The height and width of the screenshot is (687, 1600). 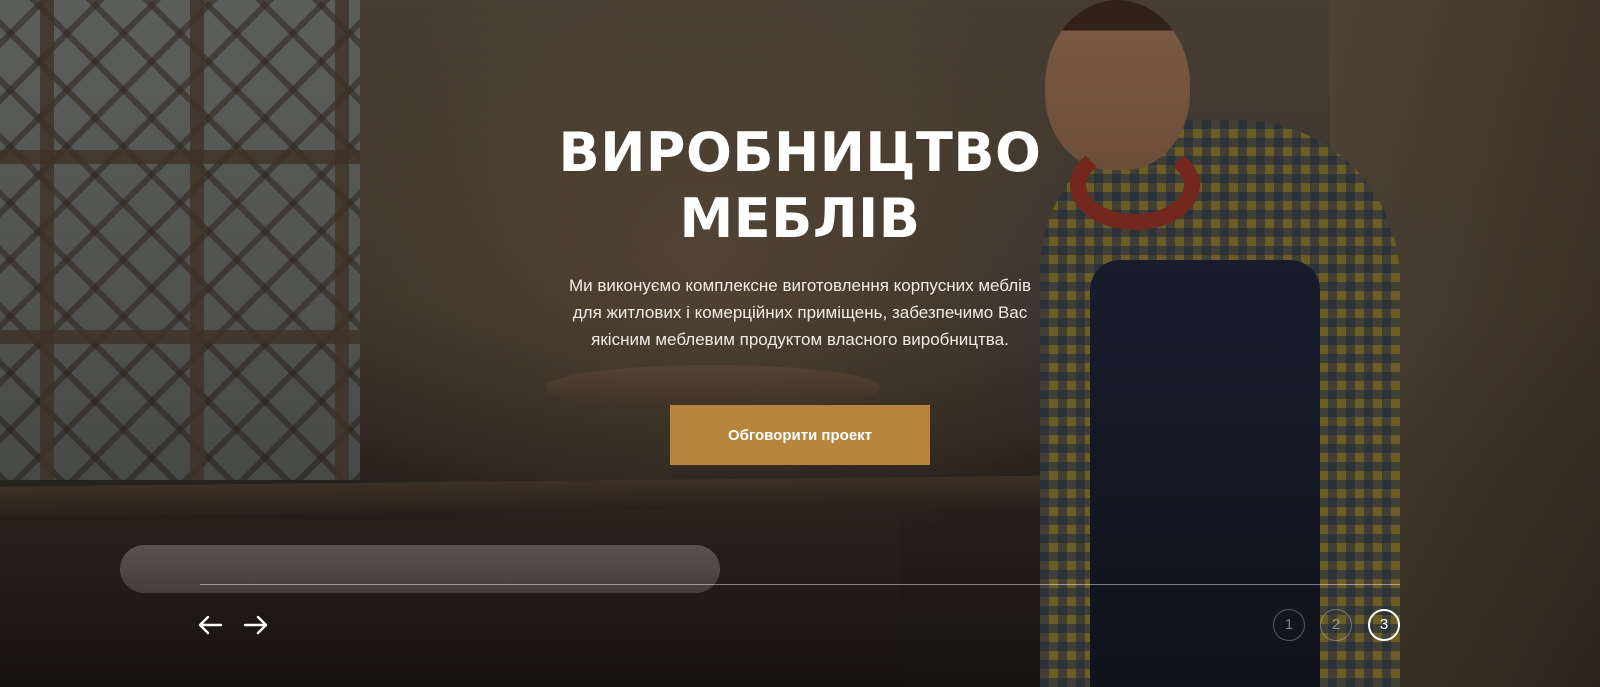 I want to click on slider-next-button, so click(x=256, y=625).